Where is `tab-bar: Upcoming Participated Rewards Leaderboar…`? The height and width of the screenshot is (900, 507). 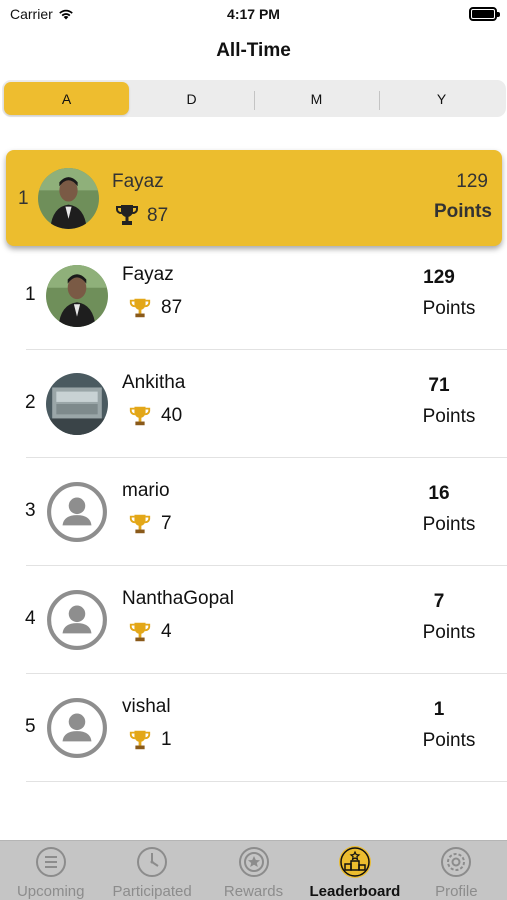 tab-bar: Upcoming Participated Rewards Leaderboar… is located at coordinates (253, 870).